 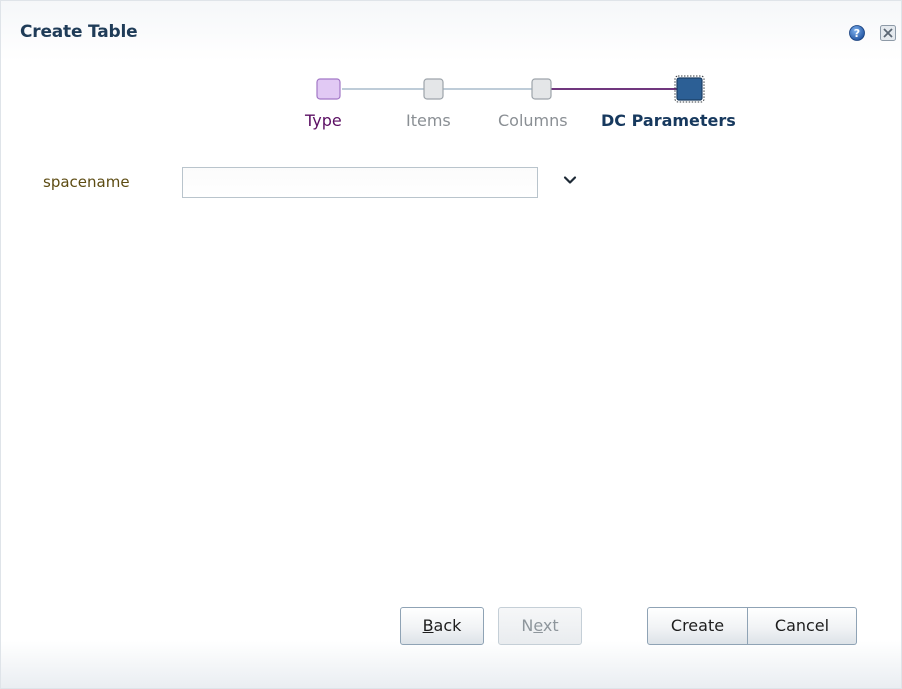 What do you see at coordinates (527, 625) in the screenshot?
I see `next-label-prefix: N` at bounding box center [527, 625].